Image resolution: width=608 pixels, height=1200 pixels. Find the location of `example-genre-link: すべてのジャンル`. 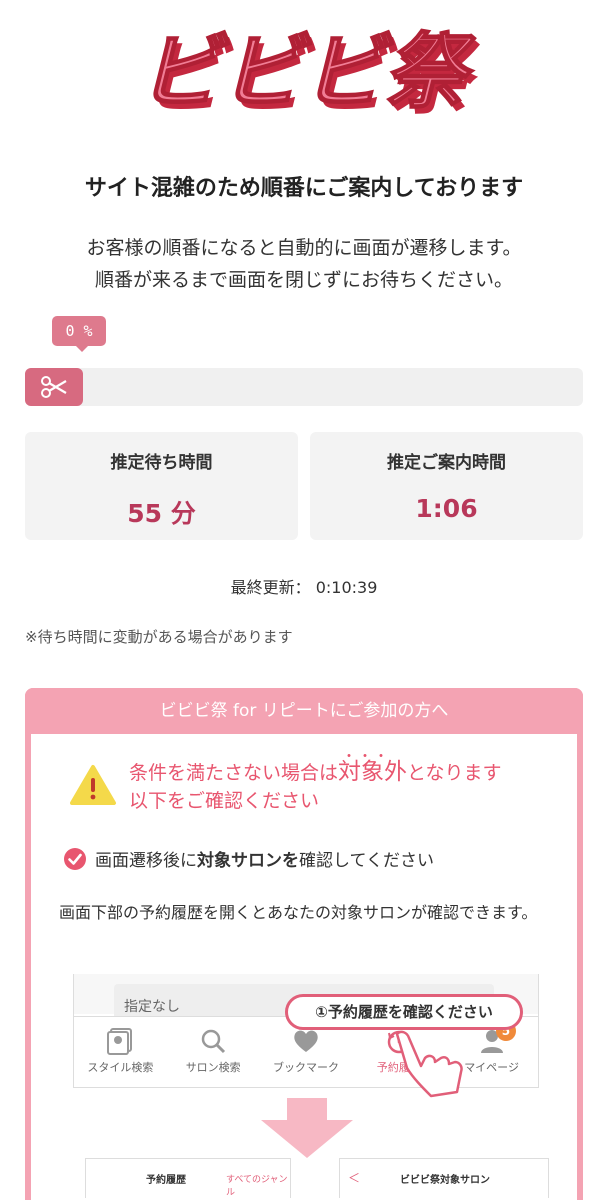

example-genre-link: すべてのジャンル is located at coordinates (257, 1186).